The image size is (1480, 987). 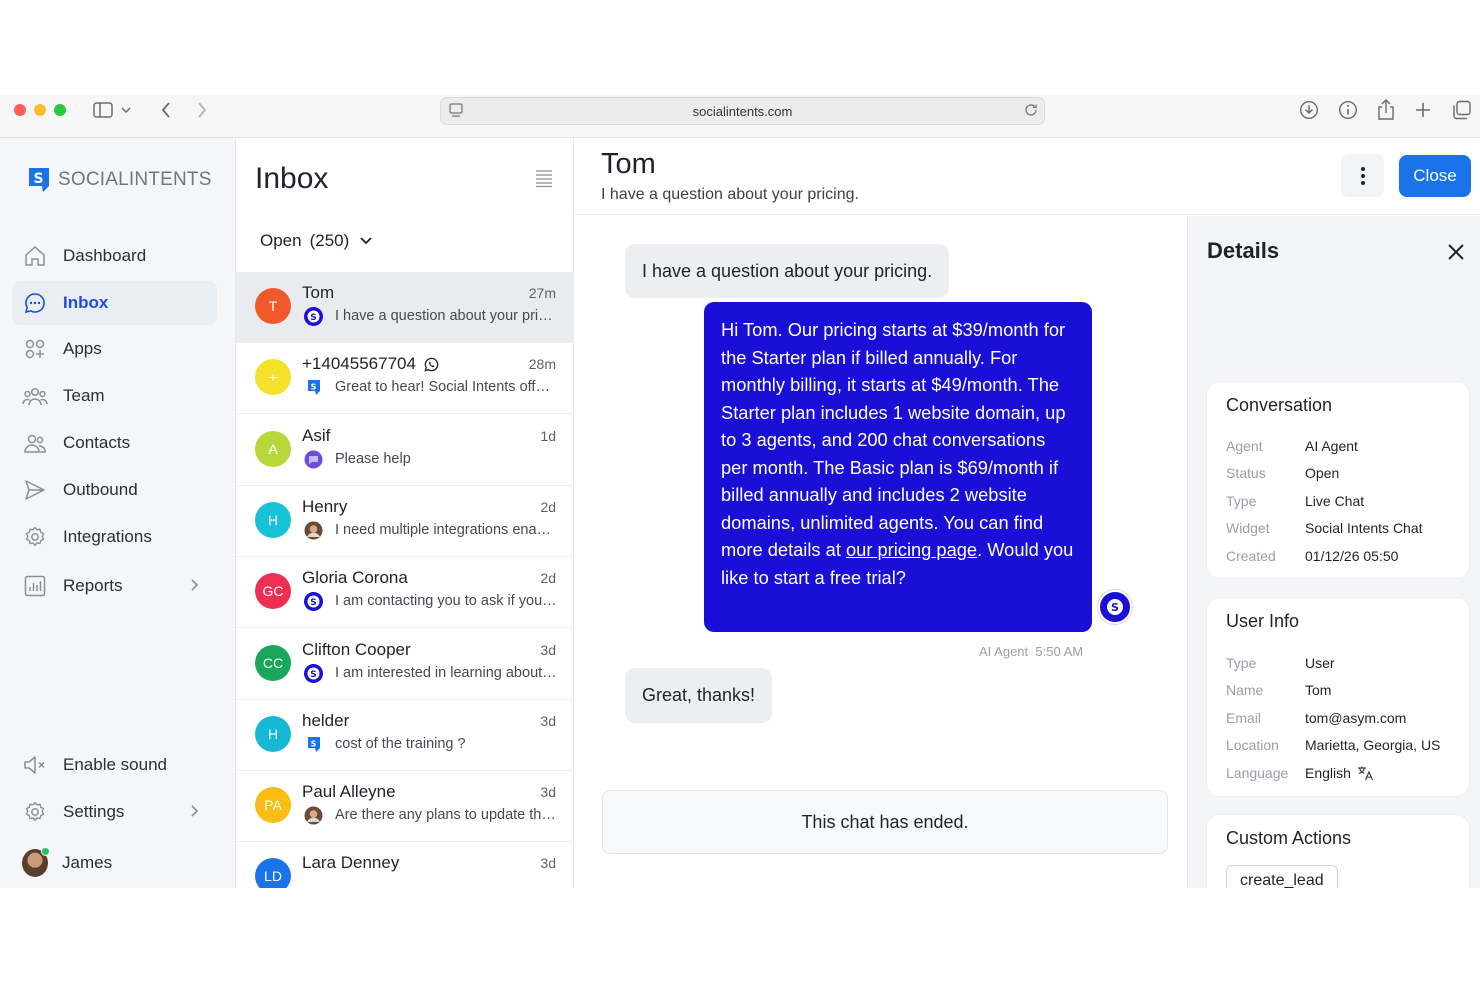 What do you see at coordinates (114, 863) in the screenshot?
I see `user-profile-button: James` at bounding box center [114, 863].